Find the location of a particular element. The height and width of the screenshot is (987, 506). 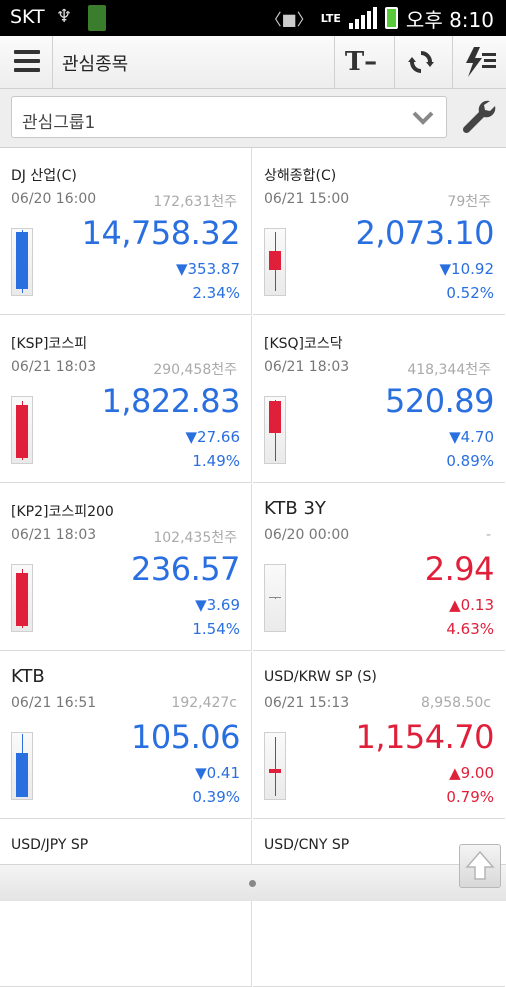

app-bar: 관심종목 T– is located at coordinates (253, 62).